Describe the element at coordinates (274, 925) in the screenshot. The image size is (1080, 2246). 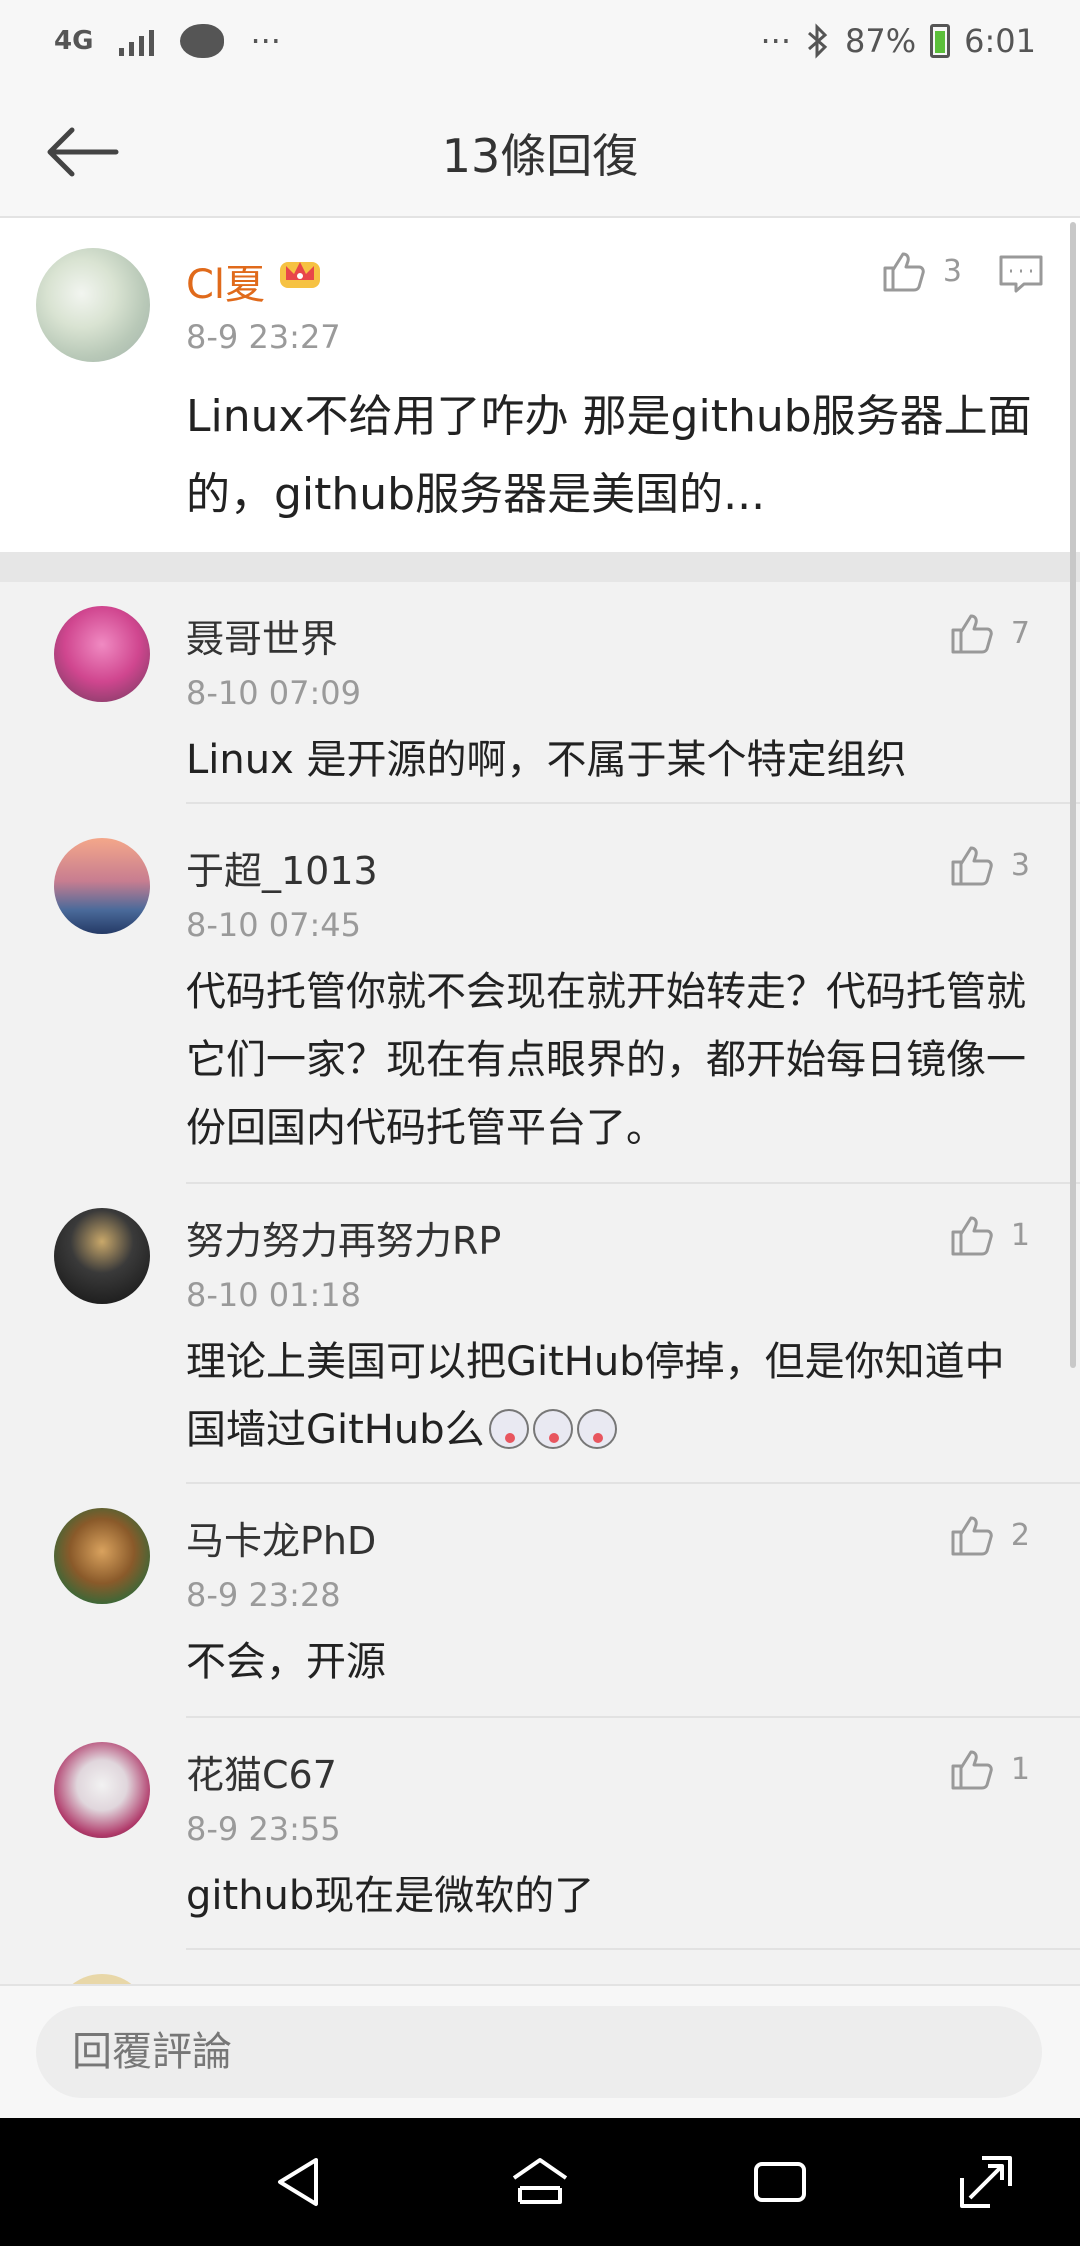
I see `reply-time: 8-10 07:45` at that location.